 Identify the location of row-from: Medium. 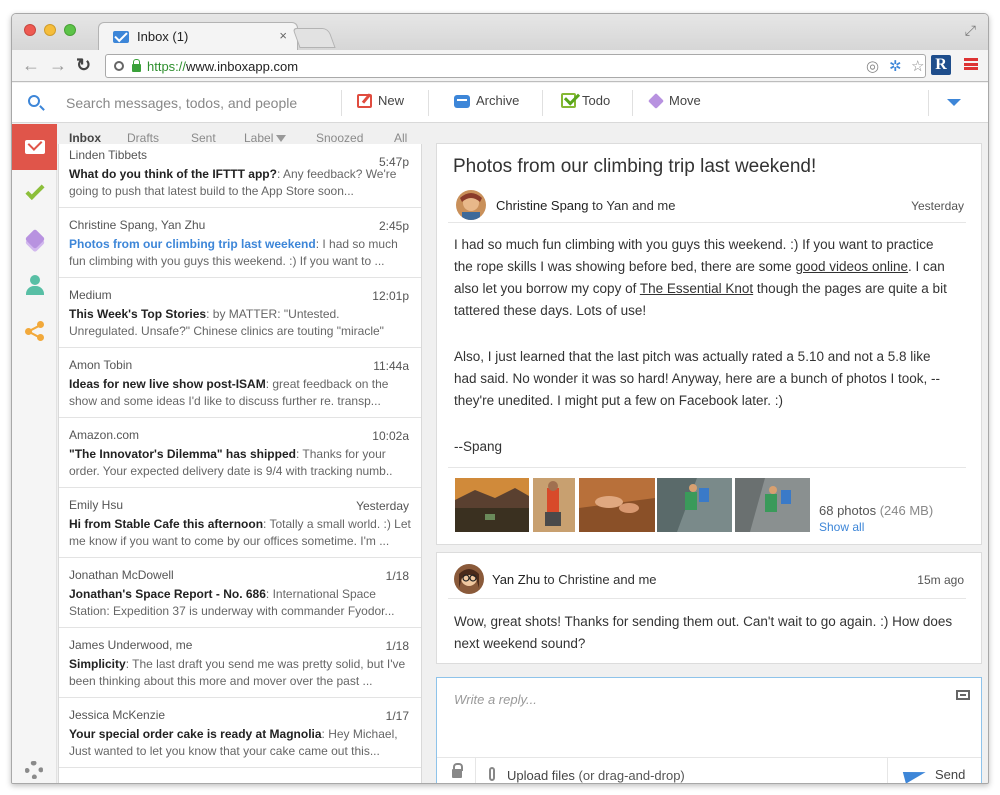
(90, 295).